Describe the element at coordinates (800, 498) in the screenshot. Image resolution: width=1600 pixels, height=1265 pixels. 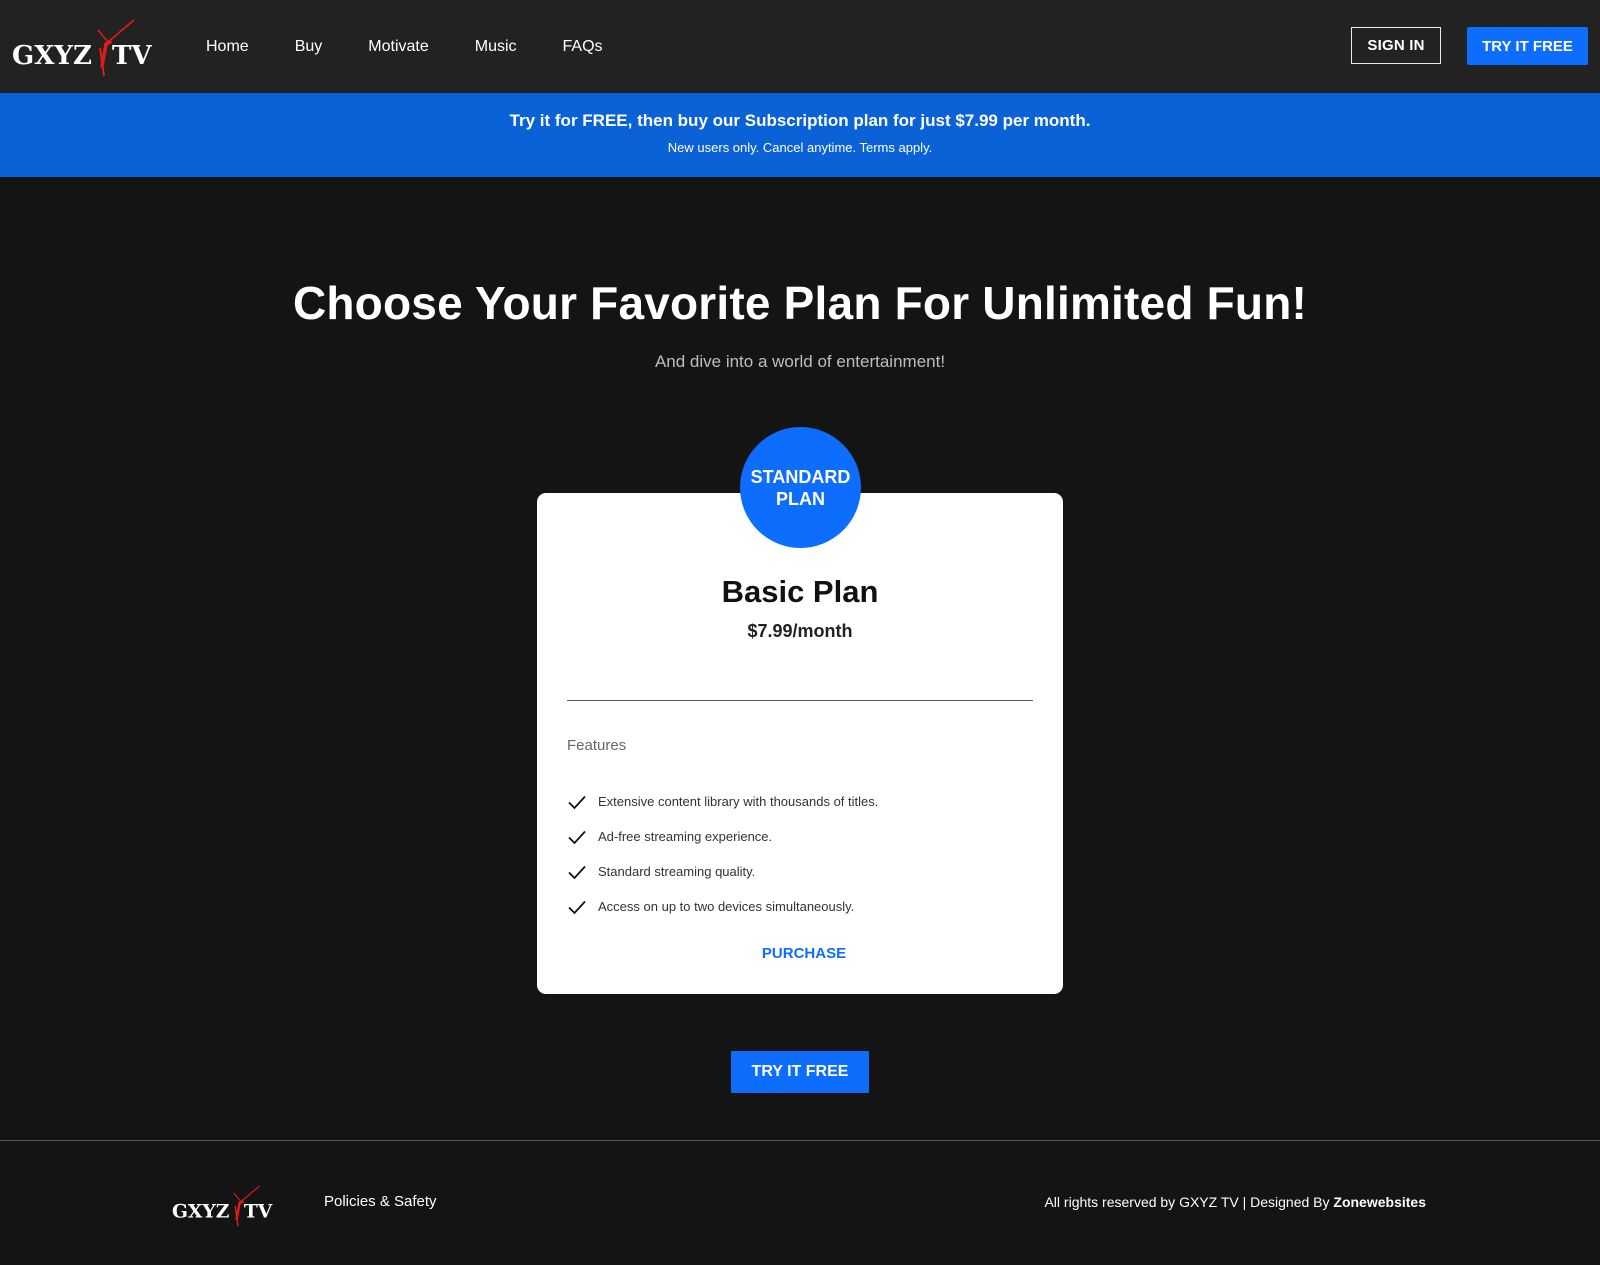
I see `plan-badge-line2: PLAN` at that location.